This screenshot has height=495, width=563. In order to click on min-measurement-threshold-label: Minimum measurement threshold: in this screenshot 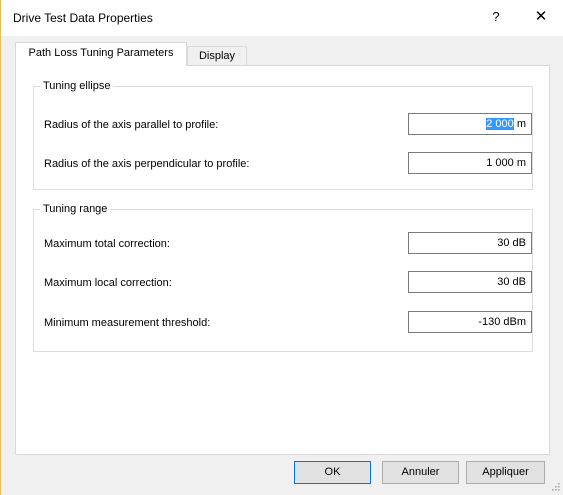, I will do `click(127, 323)`.